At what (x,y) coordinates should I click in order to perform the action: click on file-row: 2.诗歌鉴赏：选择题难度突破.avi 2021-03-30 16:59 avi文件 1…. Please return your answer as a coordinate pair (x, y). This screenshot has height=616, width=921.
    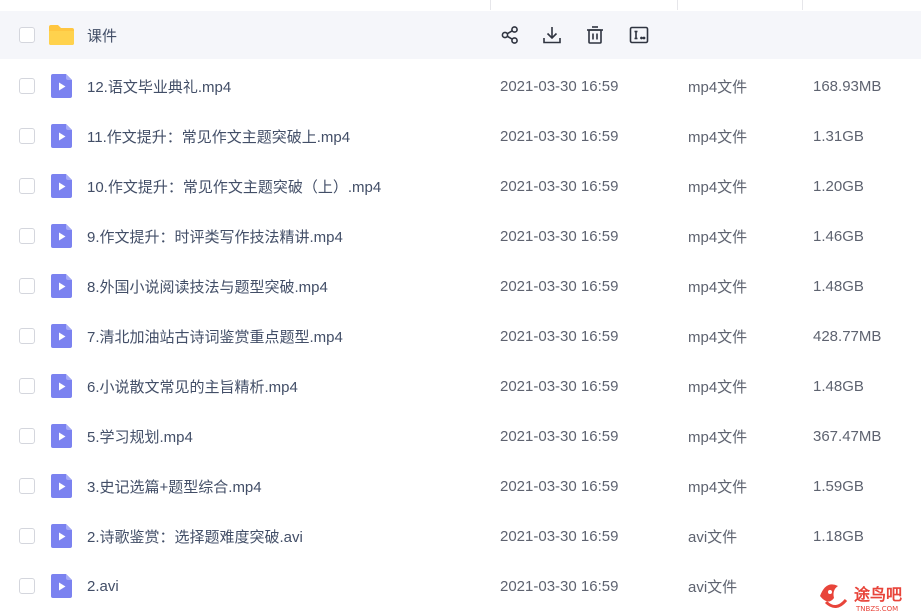
    Looking at the image, I should click on (460, 536).